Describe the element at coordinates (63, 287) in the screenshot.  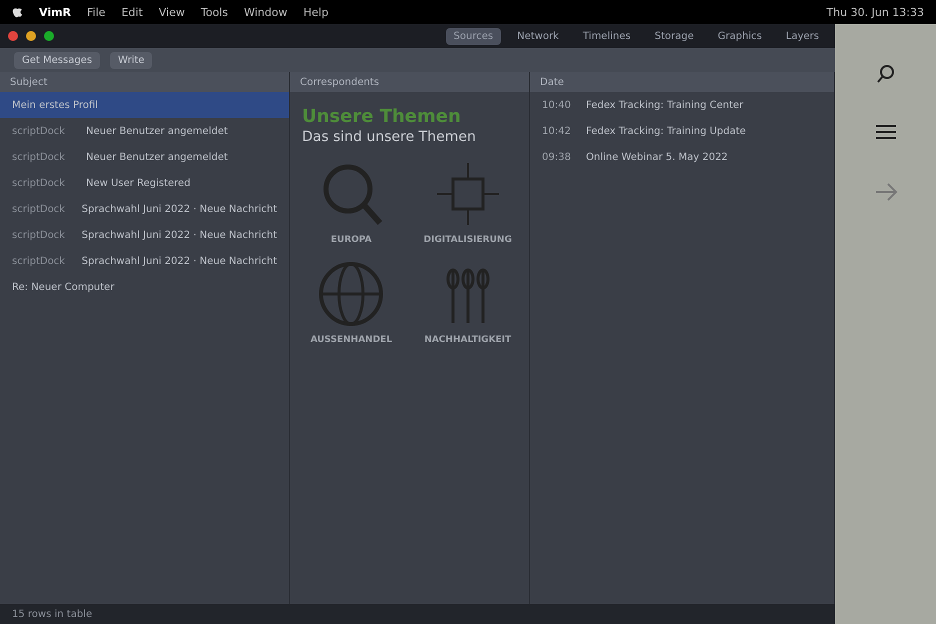
I see `subject-text: Re: Neuer Computer` at that location.